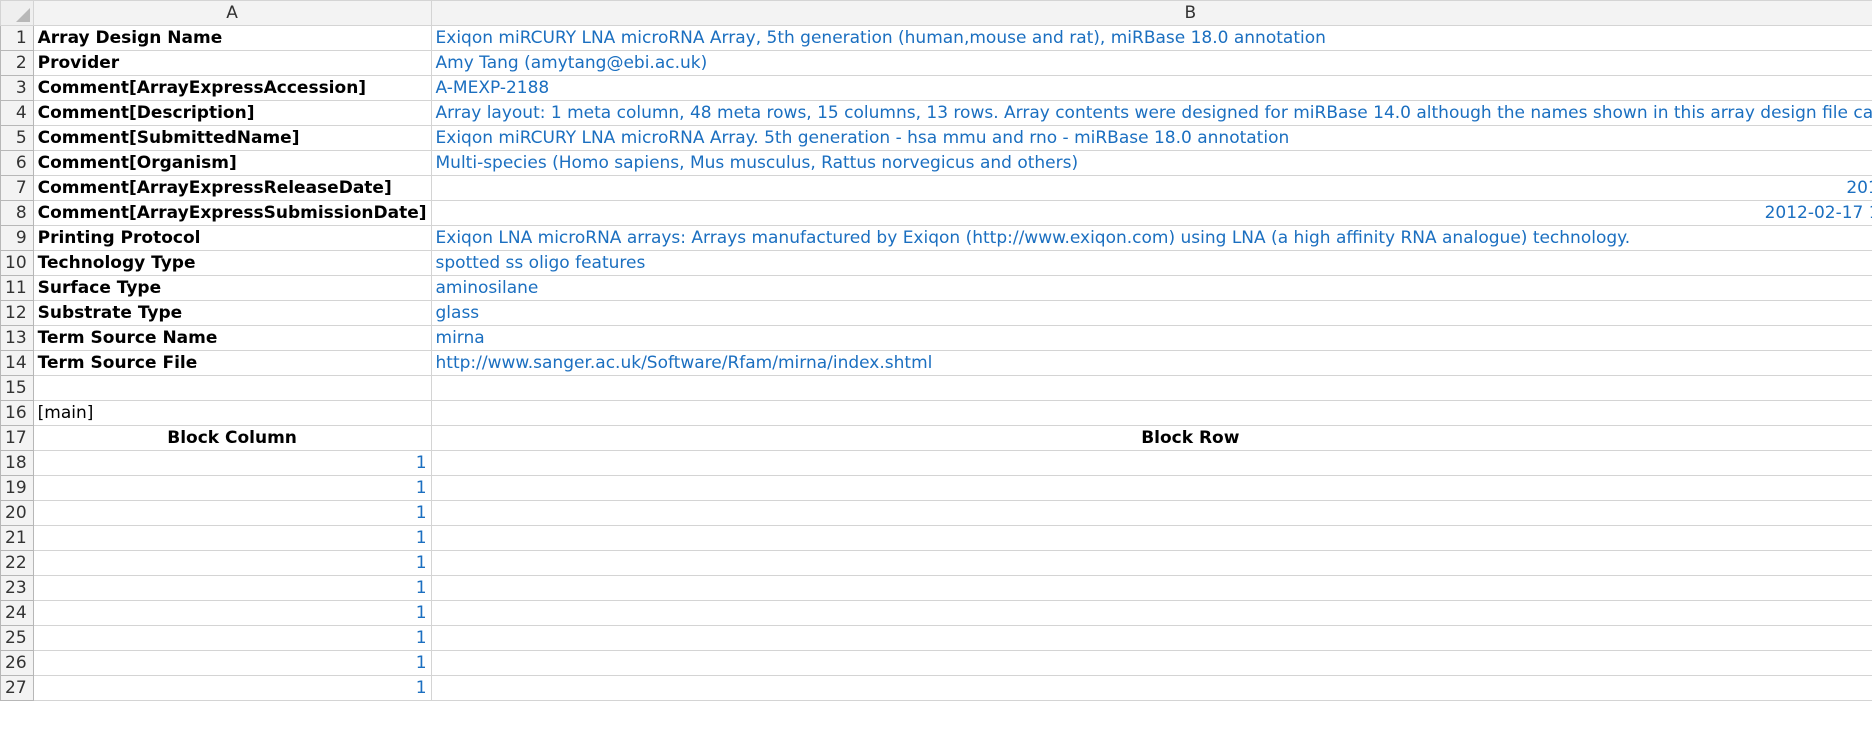  I want to click on metadata-label: Substrate Type, so click(232, 313).